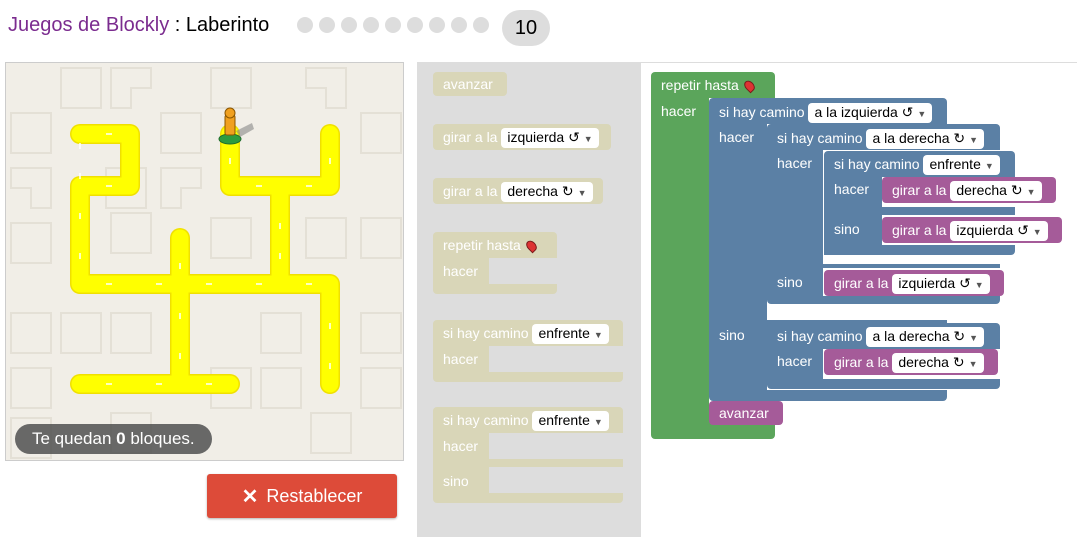 Image resolution: width=1077 pixels, height=537 pixels. What do you see at coordinates (88, 25) in the screenshot?
I see `app-title-link: Juegos de Blockly` at bounding box center [88, 25].